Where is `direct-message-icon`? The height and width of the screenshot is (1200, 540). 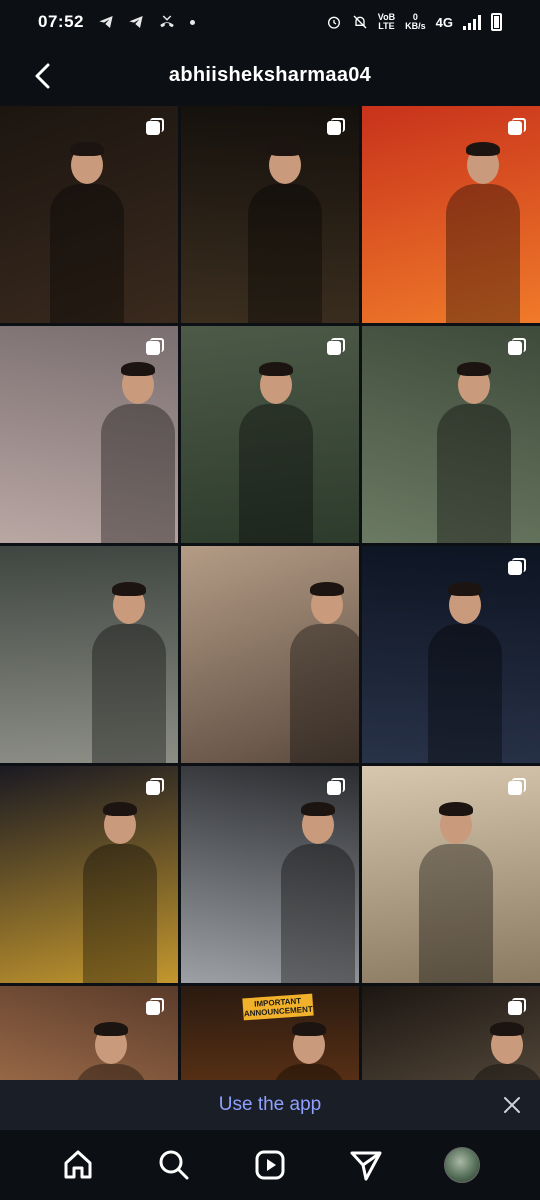
direct-message-icon is located at coordinates (366, 1166).